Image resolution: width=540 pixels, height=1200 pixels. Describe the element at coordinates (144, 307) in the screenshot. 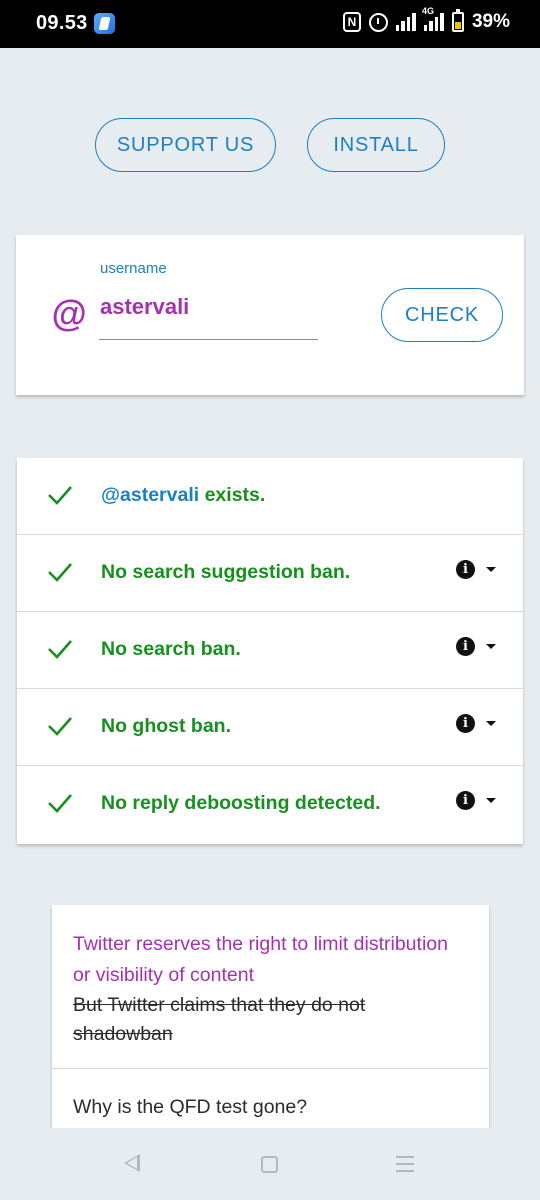

I see `username-input: astervali` at that location.